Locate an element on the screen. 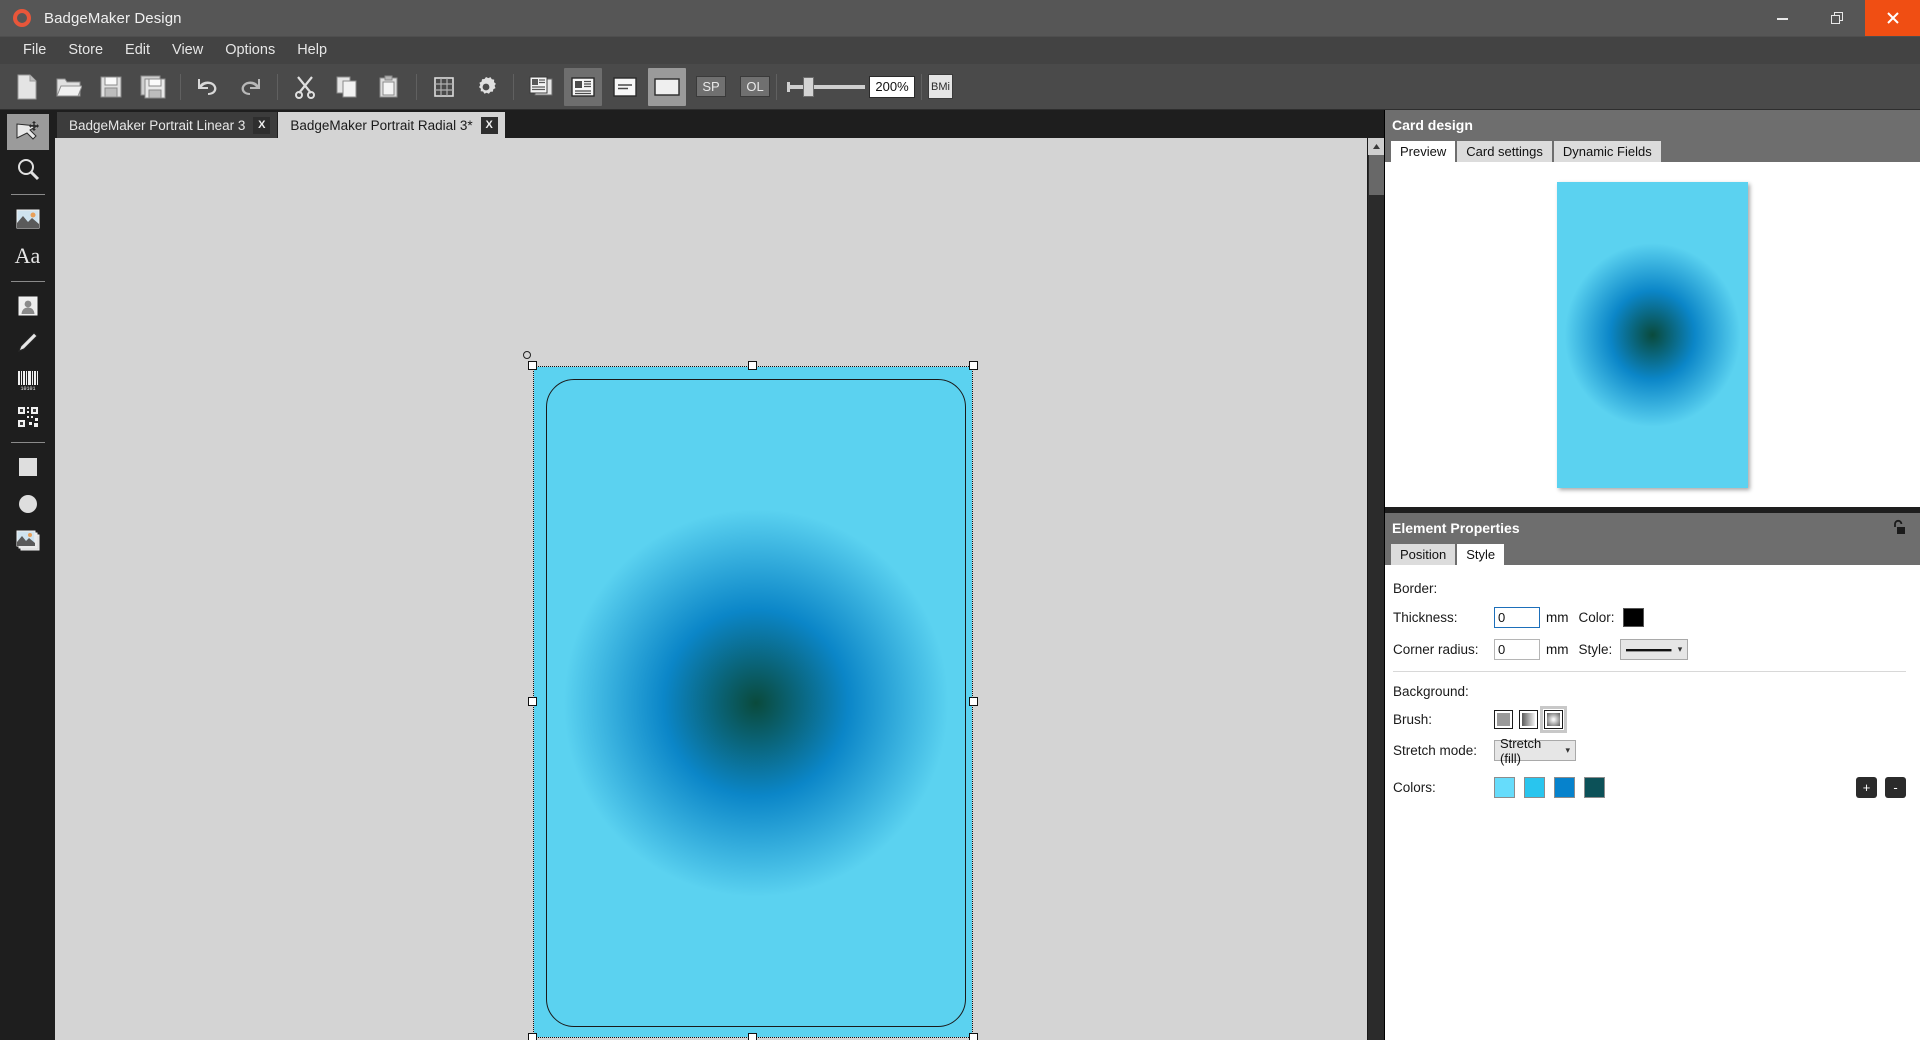 Image resolution: width=1920 pixels, height=1040 pixels. line-style-label: Style: is located at coordinates (1595, 649).